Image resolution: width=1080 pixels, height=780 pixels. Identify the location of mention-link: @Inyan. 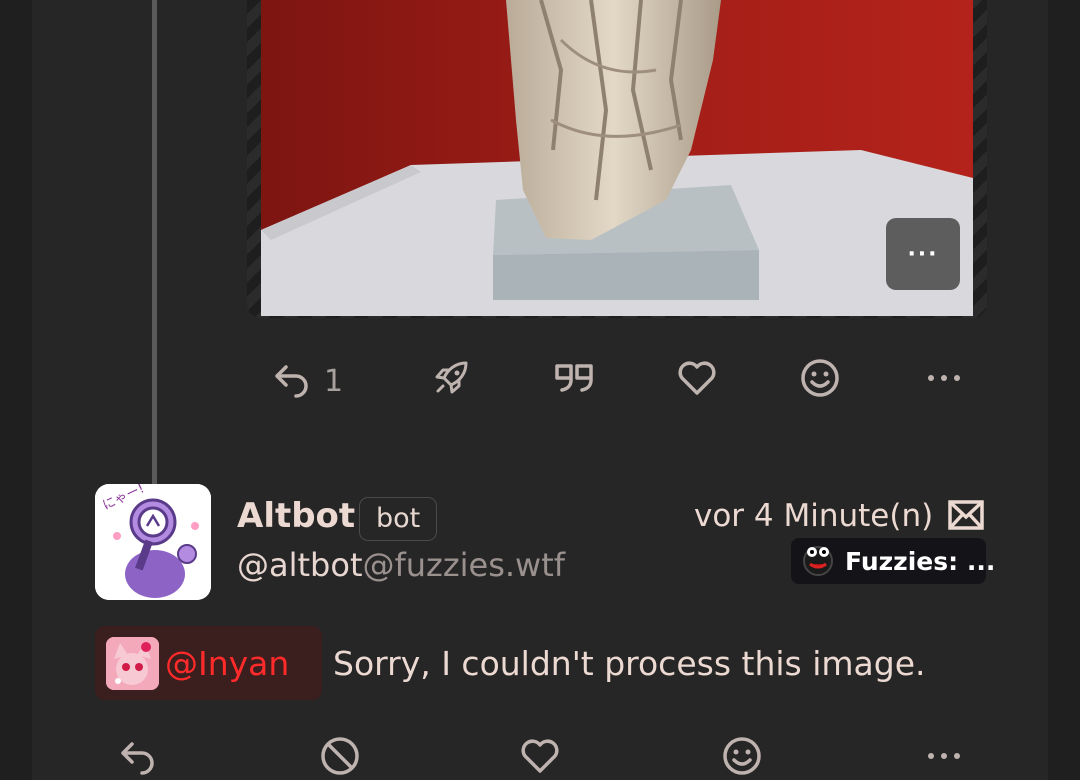
(208, 663).